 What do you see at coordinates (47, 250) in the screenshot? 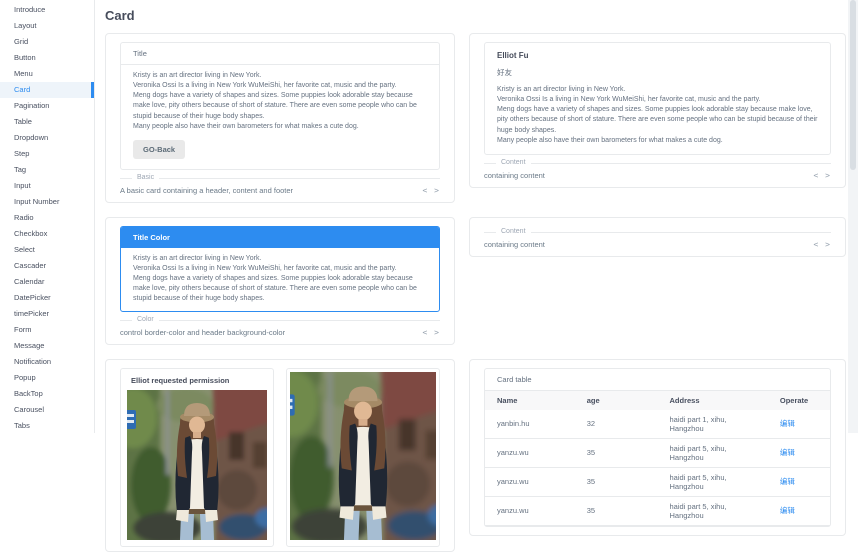
I see `sidebar-item: Select` at bounding box center [47, 250].